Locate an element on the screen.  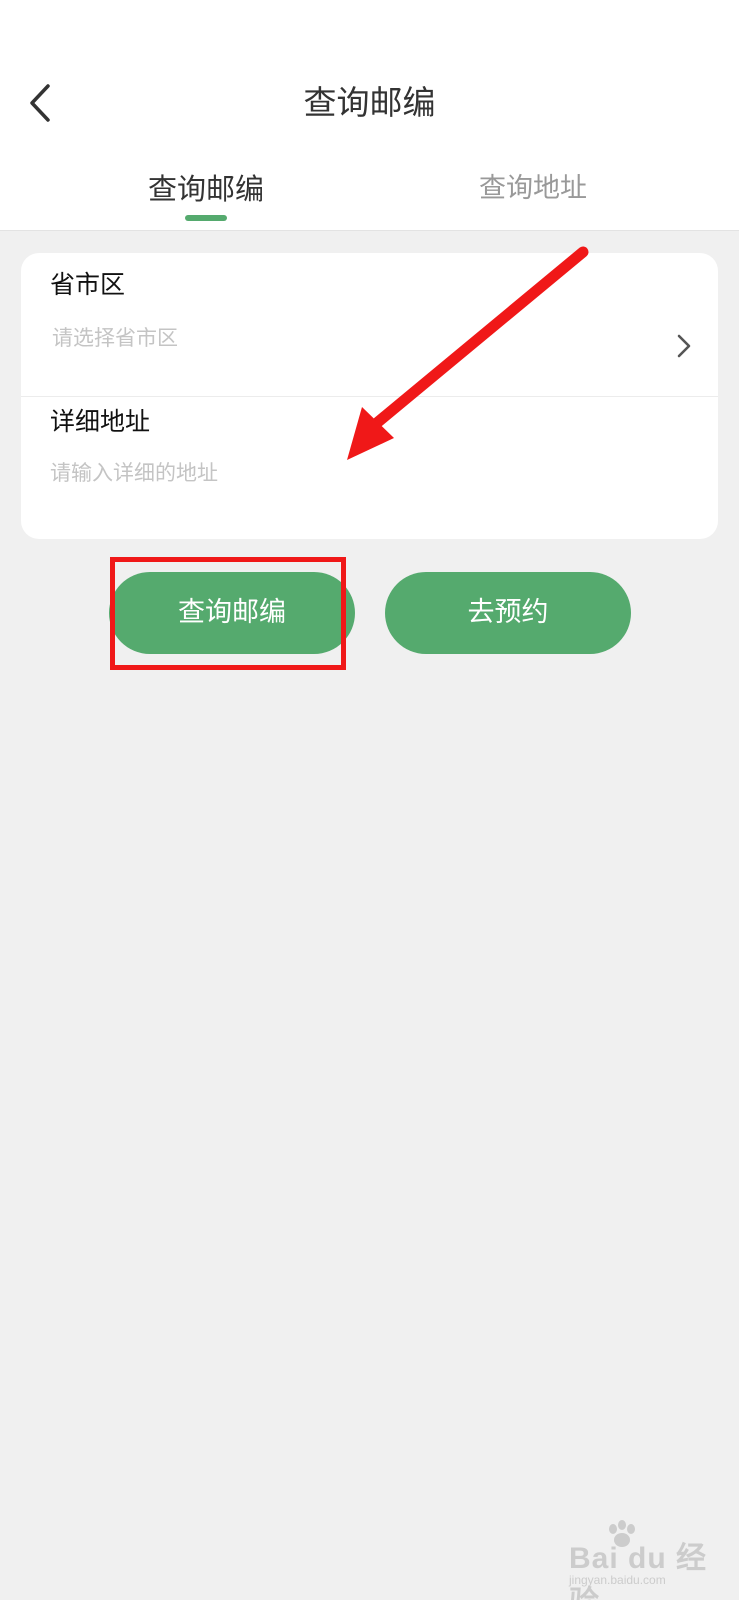
watermark-text: Bai du 经验 is located at coordinates (638, 1571).